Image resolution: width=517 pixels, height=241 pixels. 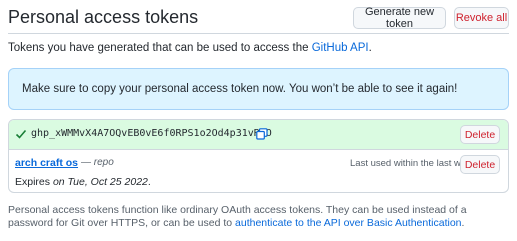 I want to click on github-api-link: GitHub API, so click(x=340, y=48).